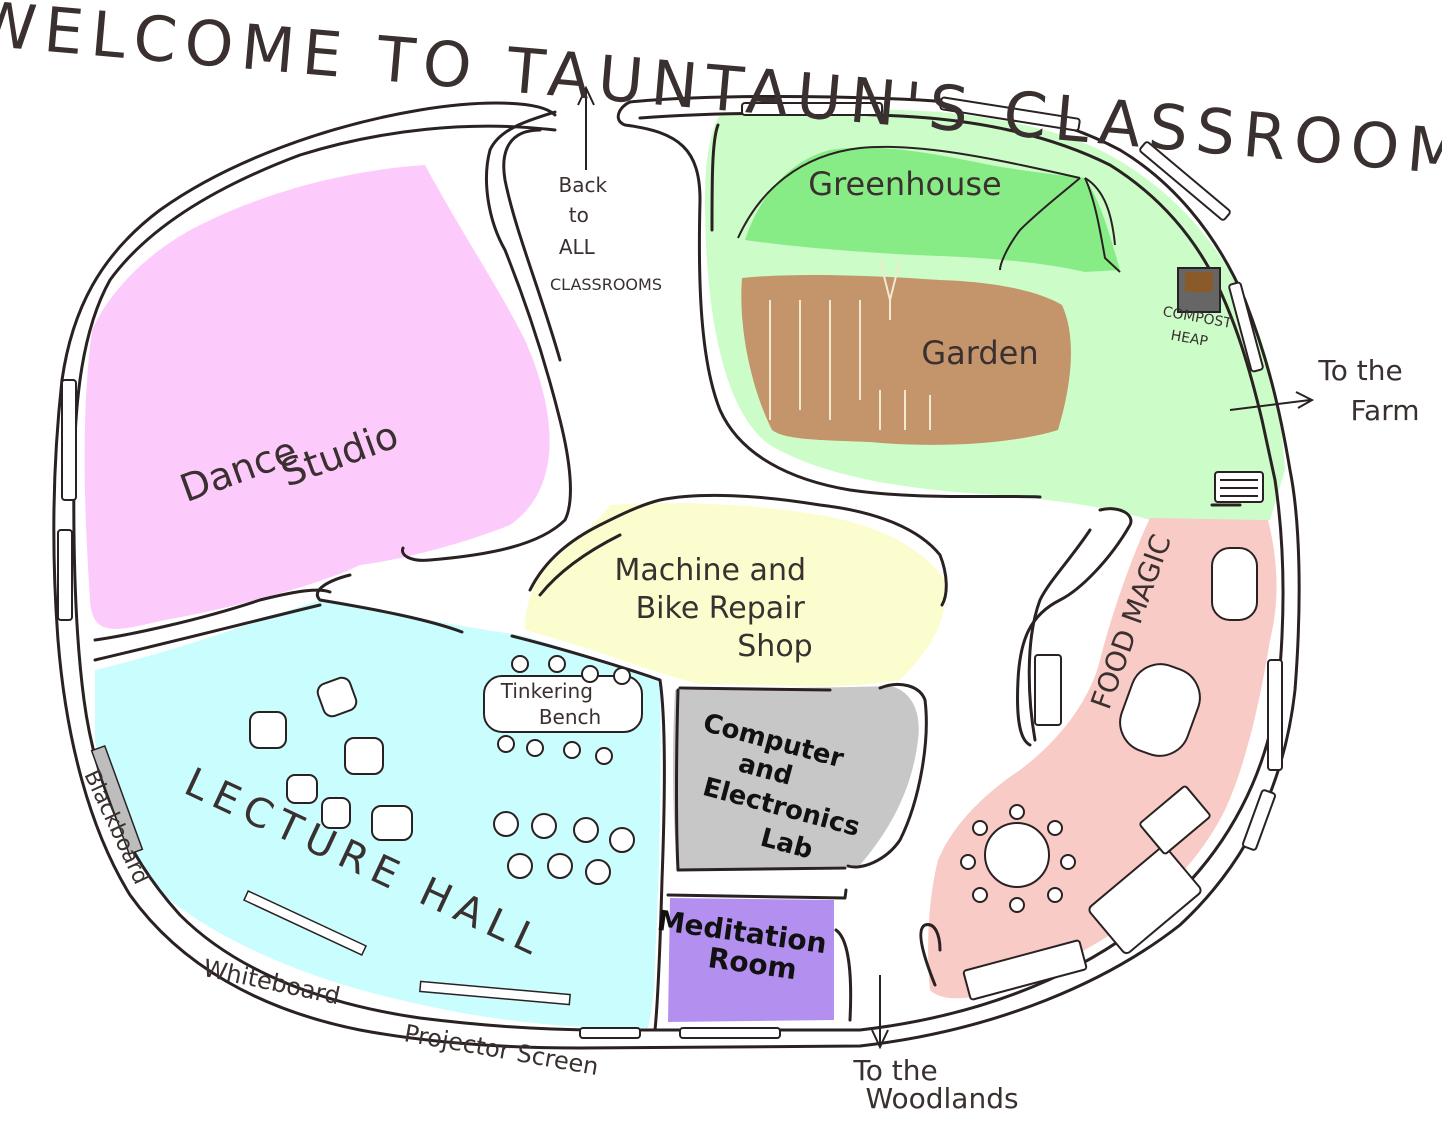 The width and height of the screenshot is (1442, 1137). I want to click on sink-icon, so click(1048, 690).